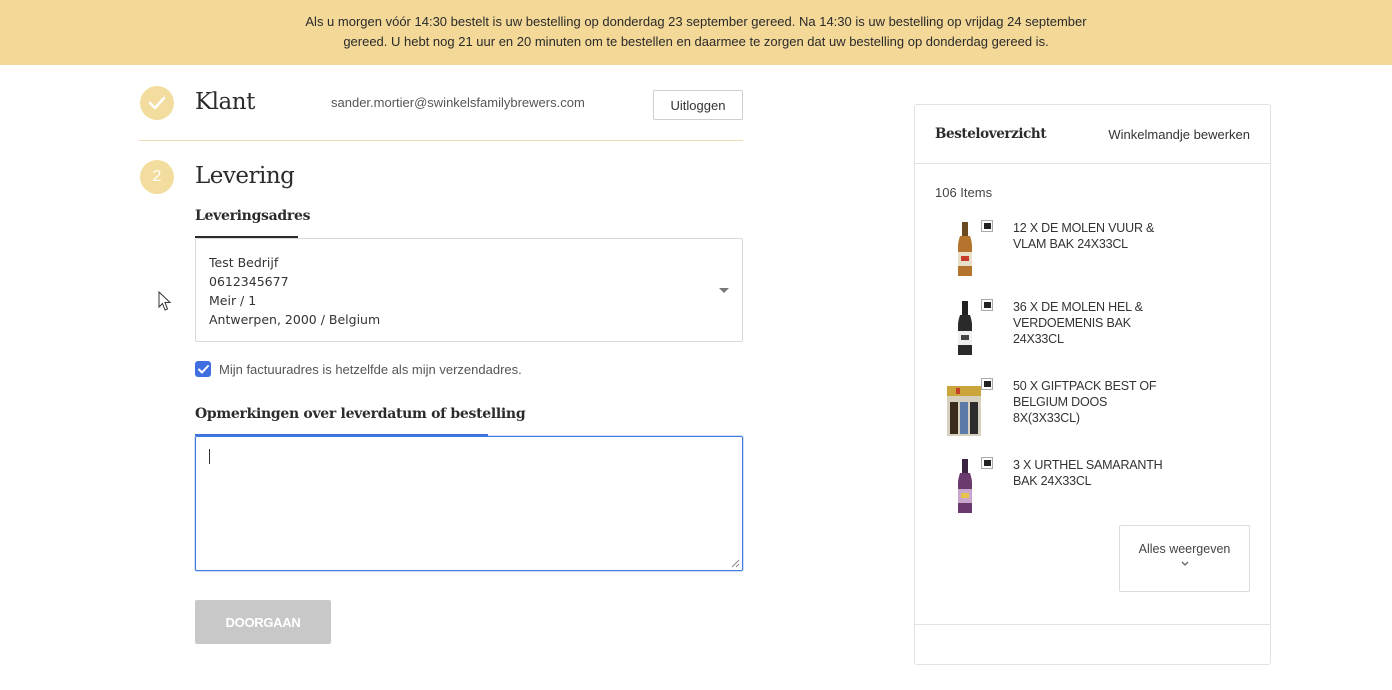 The height and width of the screenshot is (690, 1392). Describe the element at coordinates (253, 216) in the screenshot. I see `delivery-address-heading: Leveringsadres` at that location.